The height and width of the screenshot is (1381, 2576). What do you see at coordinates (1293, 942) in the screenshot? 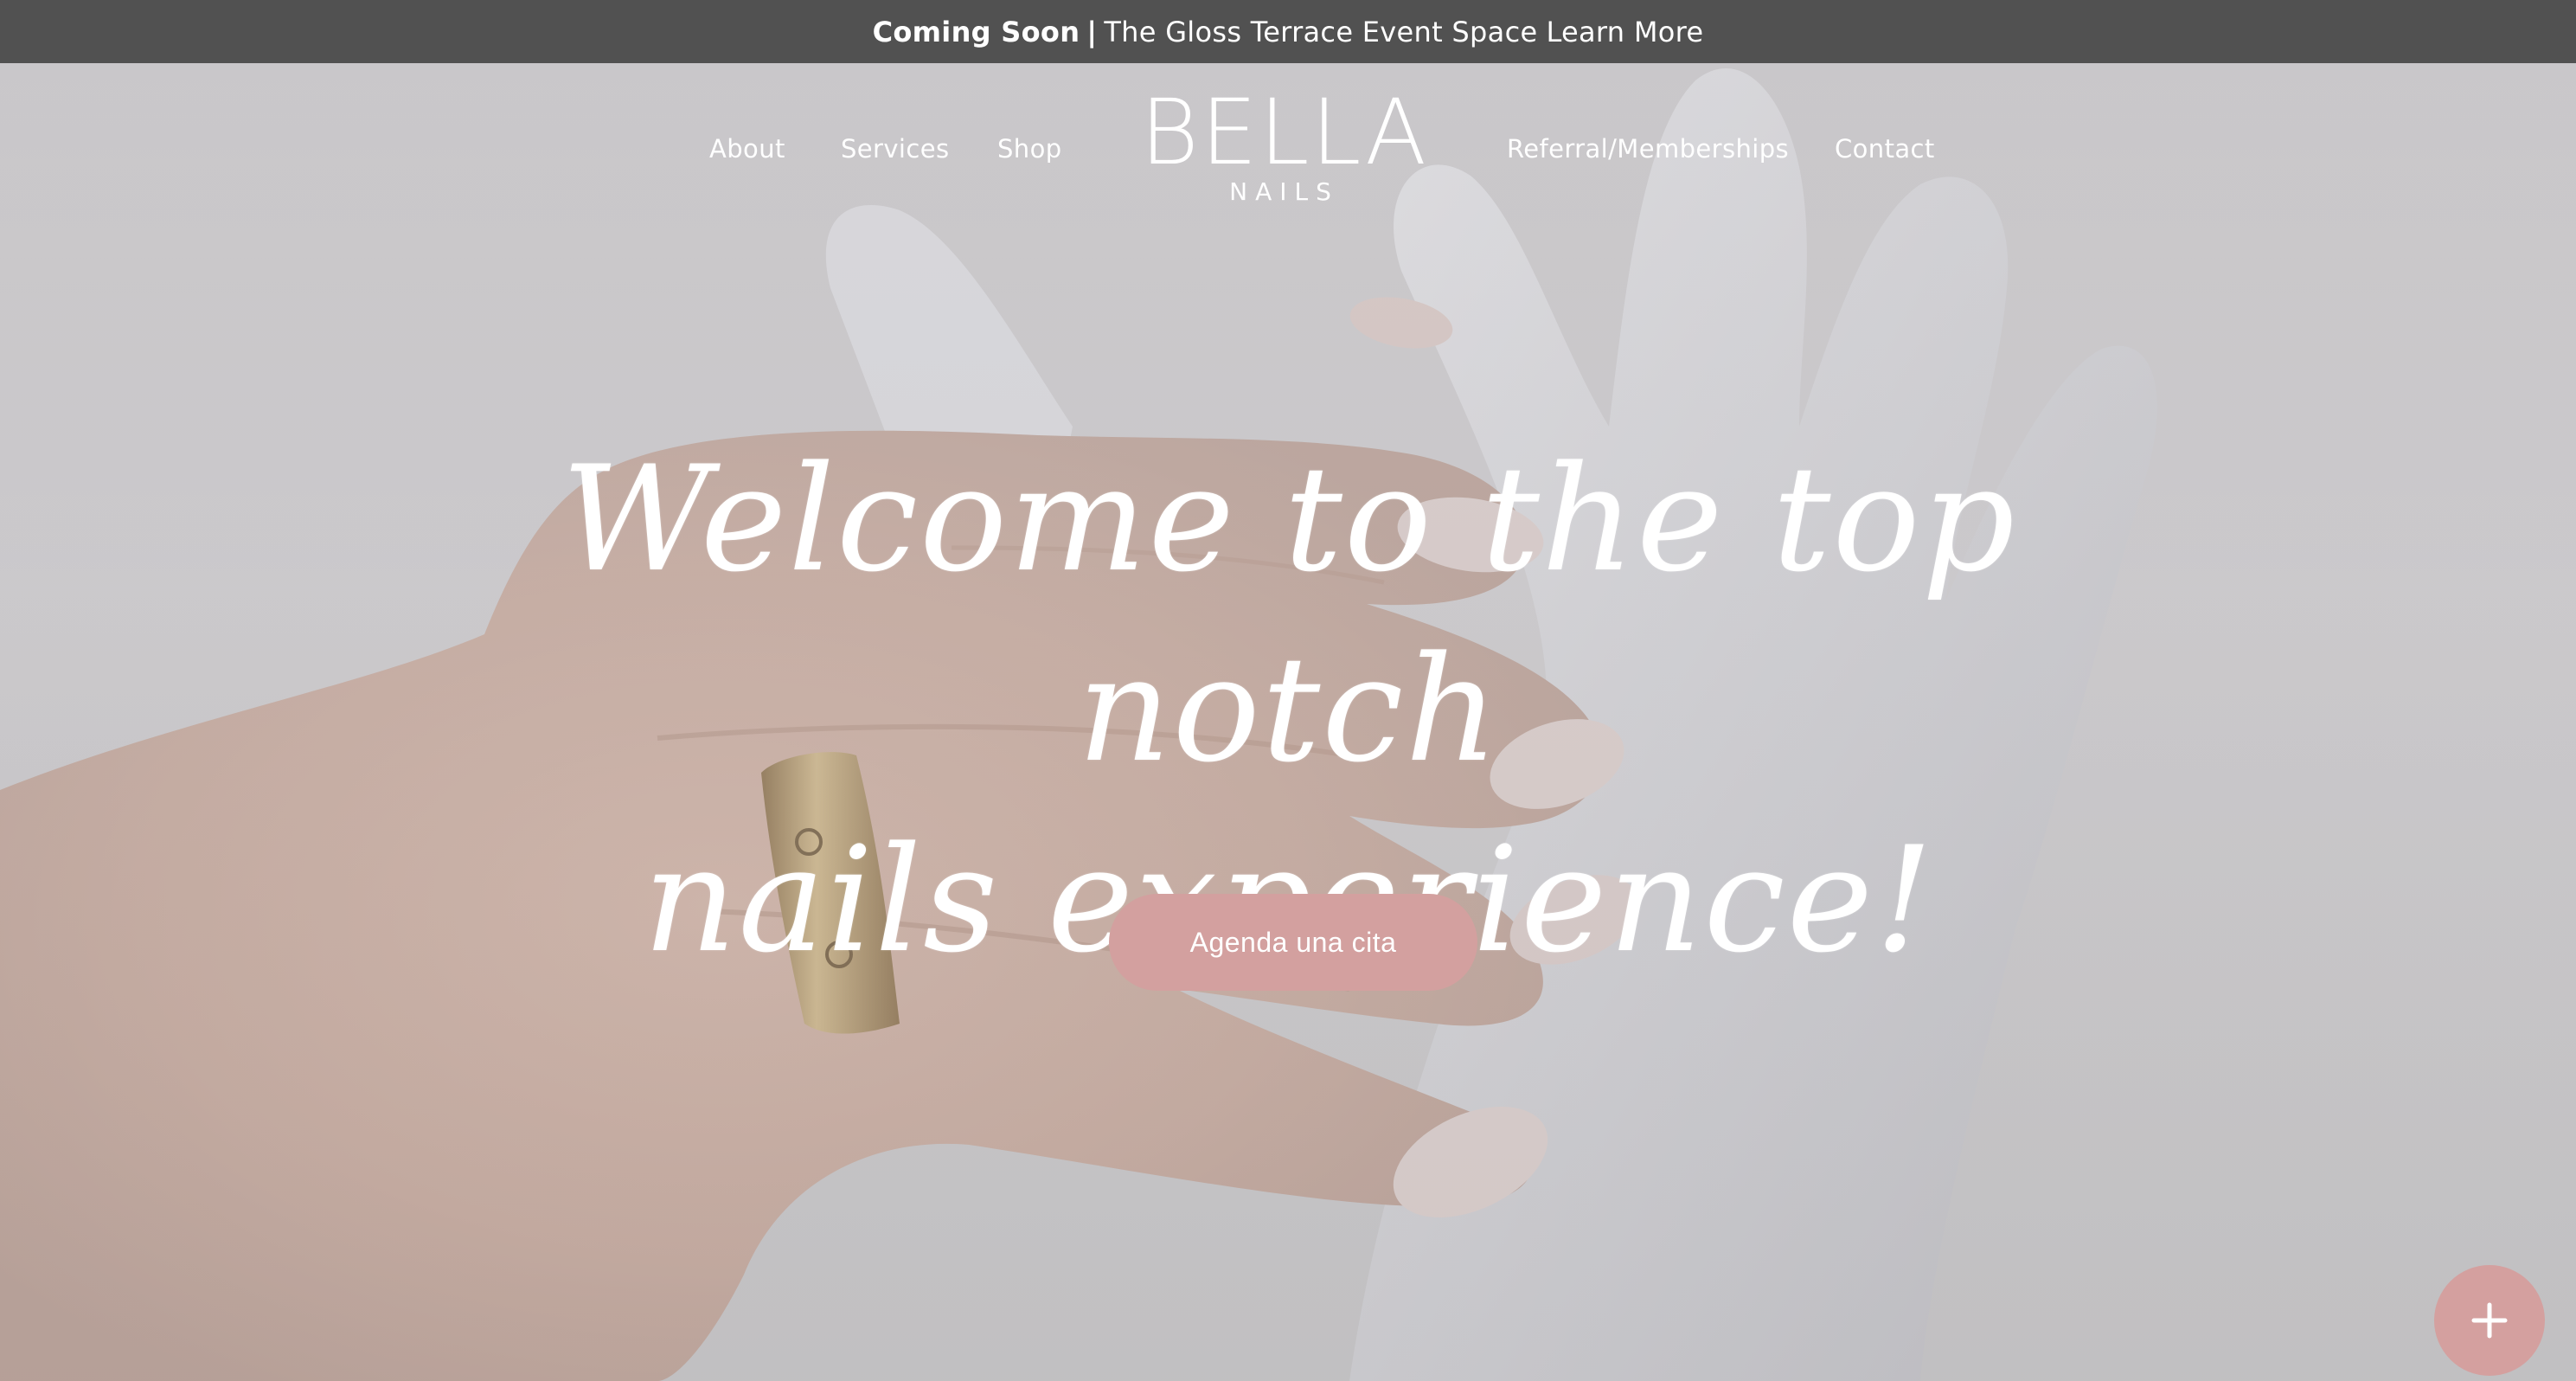
I see `book-appointment-button: Agenda una cita` at bounding box center [1293, 942].